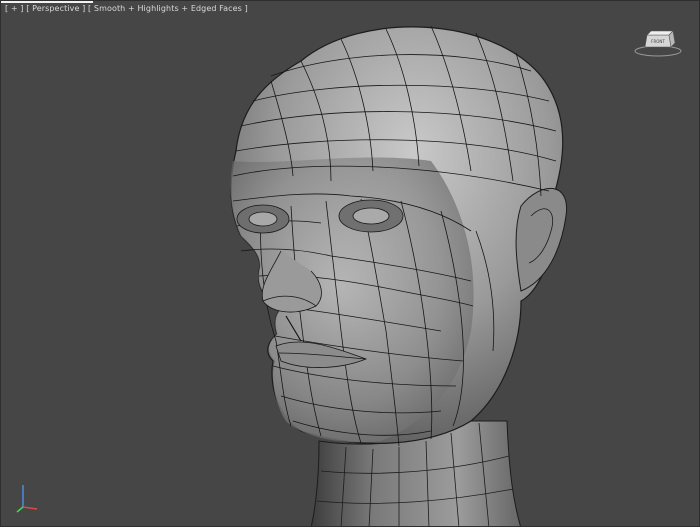 The width and height of the screenshot is (700, 527). I want to click on axis-tripod-icon, so click(27, 499).